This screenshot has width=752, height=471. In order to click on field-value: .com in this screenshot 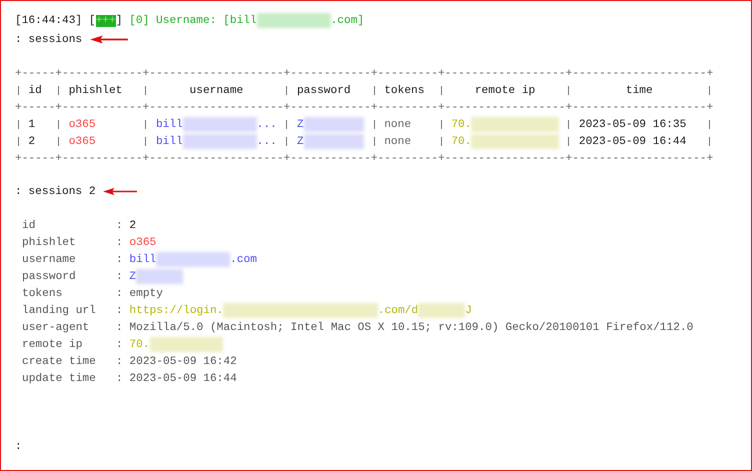, I will do `click(243, 260)`.